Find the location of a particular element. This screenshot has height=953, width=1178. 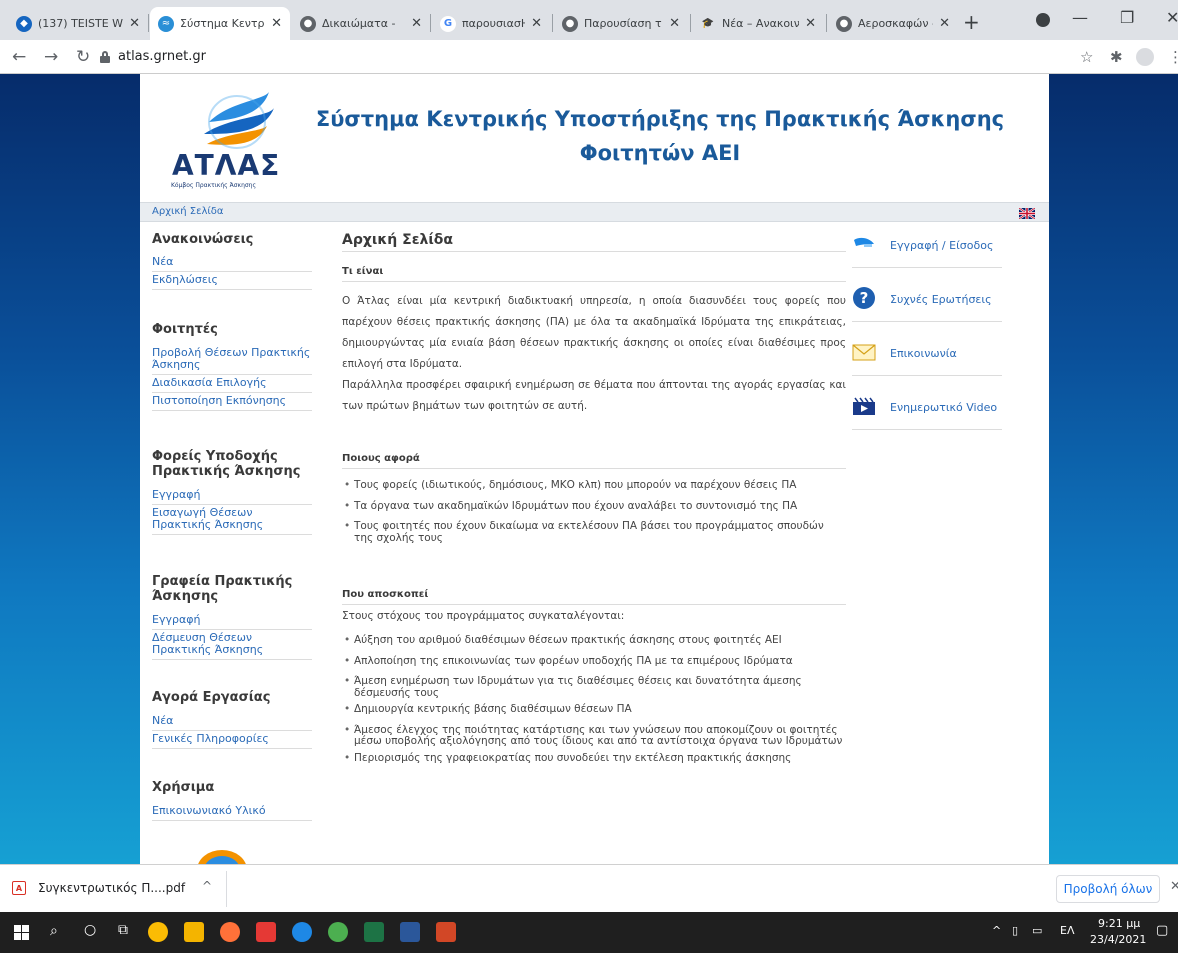

file-explorer-icon is located at coordinates (194, 932).